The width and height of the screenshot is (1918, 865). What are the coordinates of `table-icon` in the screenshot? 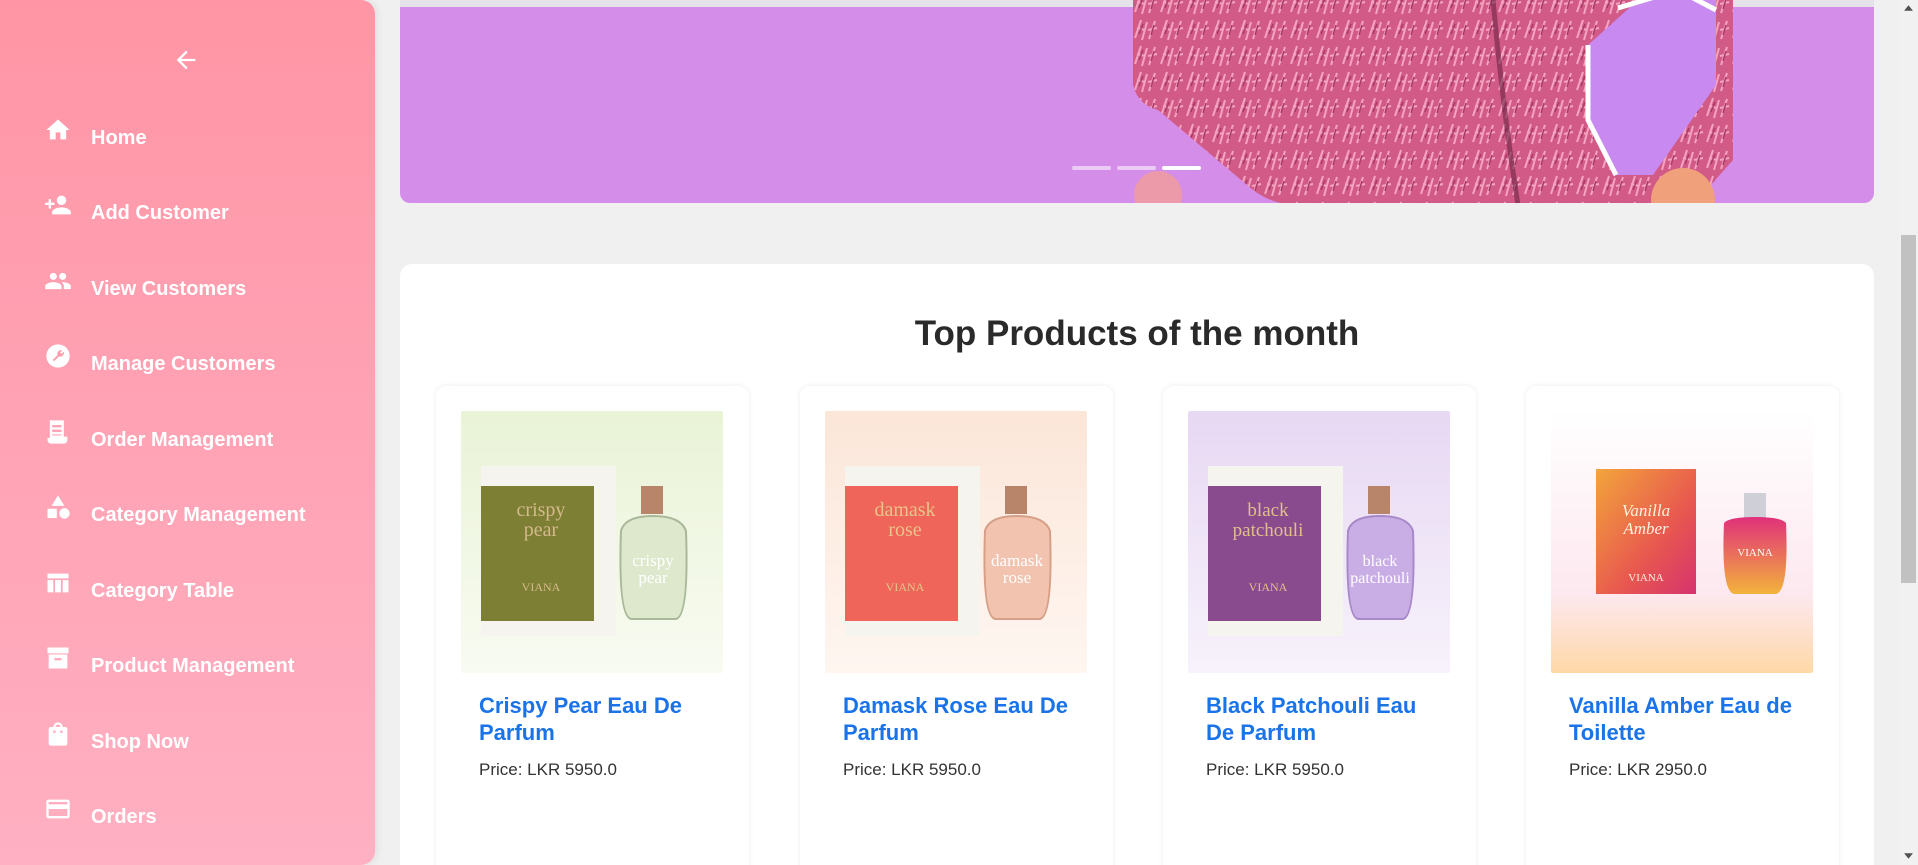 It's located at (58, 583).